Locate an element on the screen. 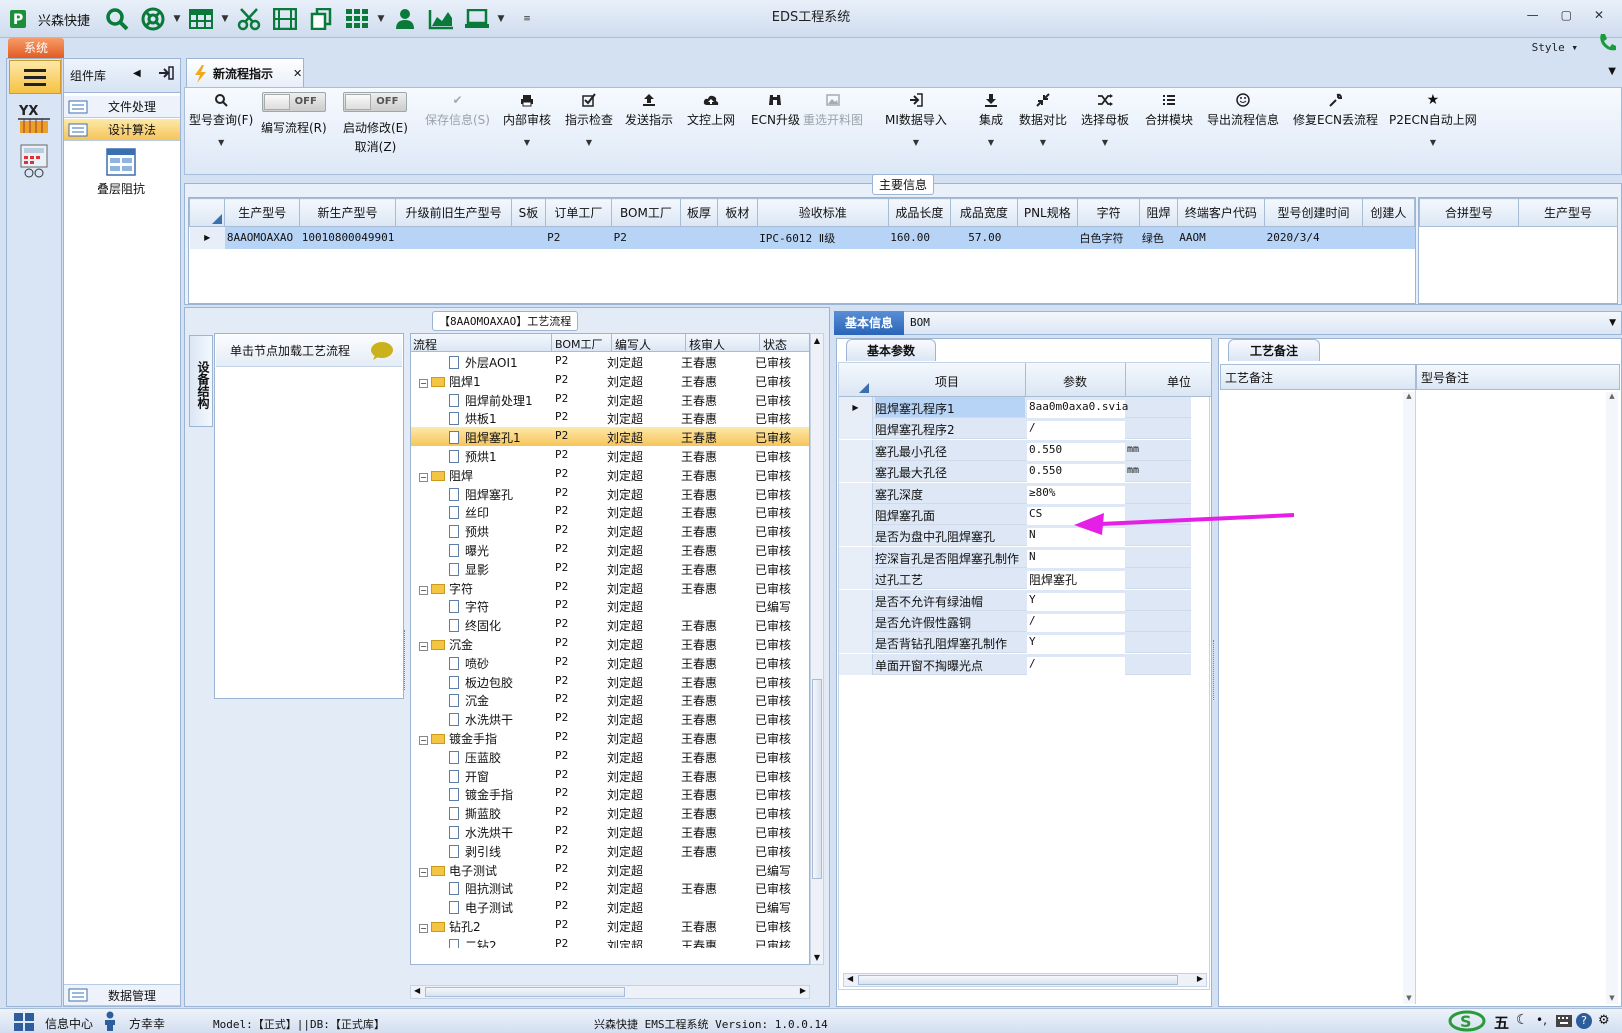 Image resolution: width=1622 pixels, height=1033 pixels. model-query-button: 型号查询(F) ▼ is located at coordinates (221, 119).